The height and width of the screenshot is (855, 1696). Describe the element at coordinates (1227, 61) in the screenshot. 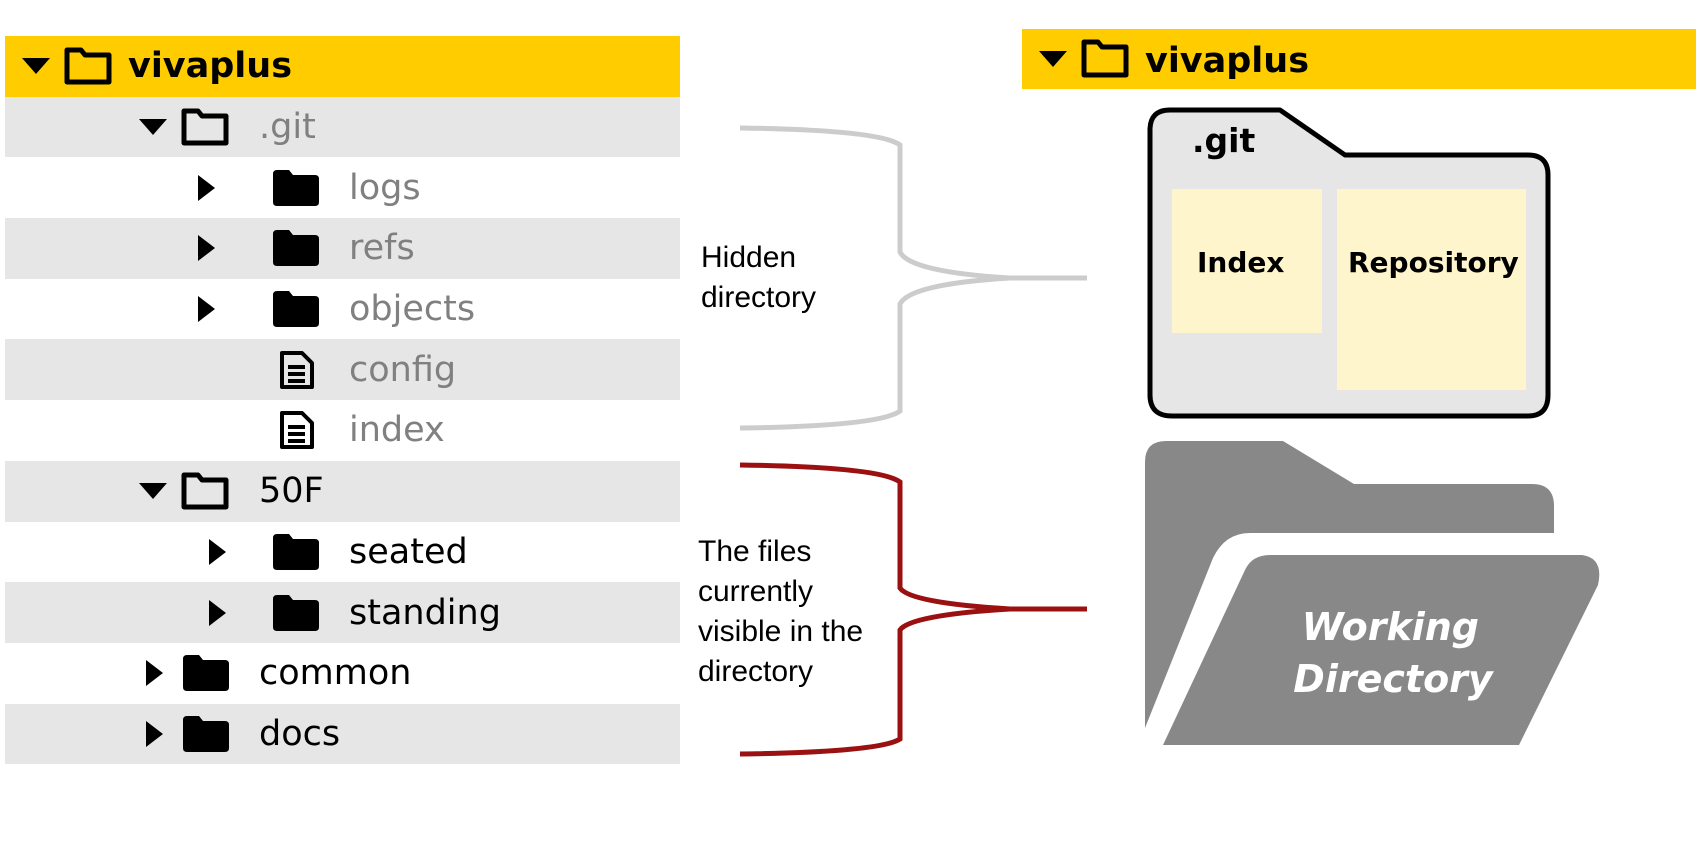

I see `right-root-label: vivaplus` at that location.